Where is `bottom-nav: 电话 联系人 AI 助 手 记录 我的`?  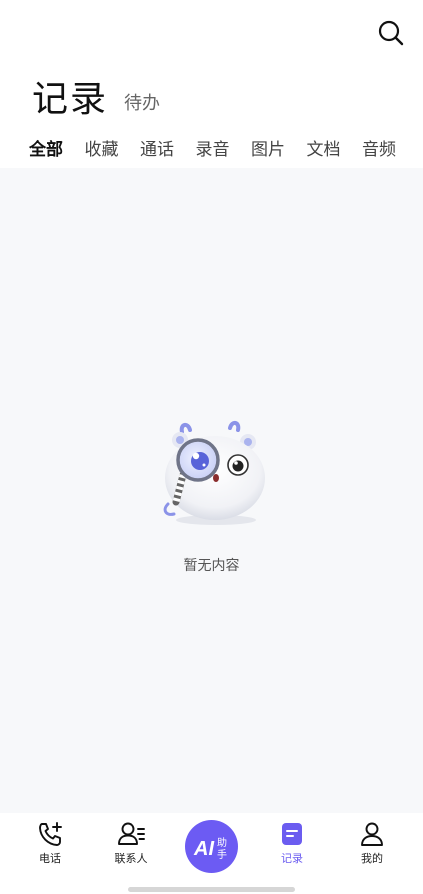
bottom-nav: 电话 联系人 AI 助 手 记录 我的 is located at coordinates (211, 853).